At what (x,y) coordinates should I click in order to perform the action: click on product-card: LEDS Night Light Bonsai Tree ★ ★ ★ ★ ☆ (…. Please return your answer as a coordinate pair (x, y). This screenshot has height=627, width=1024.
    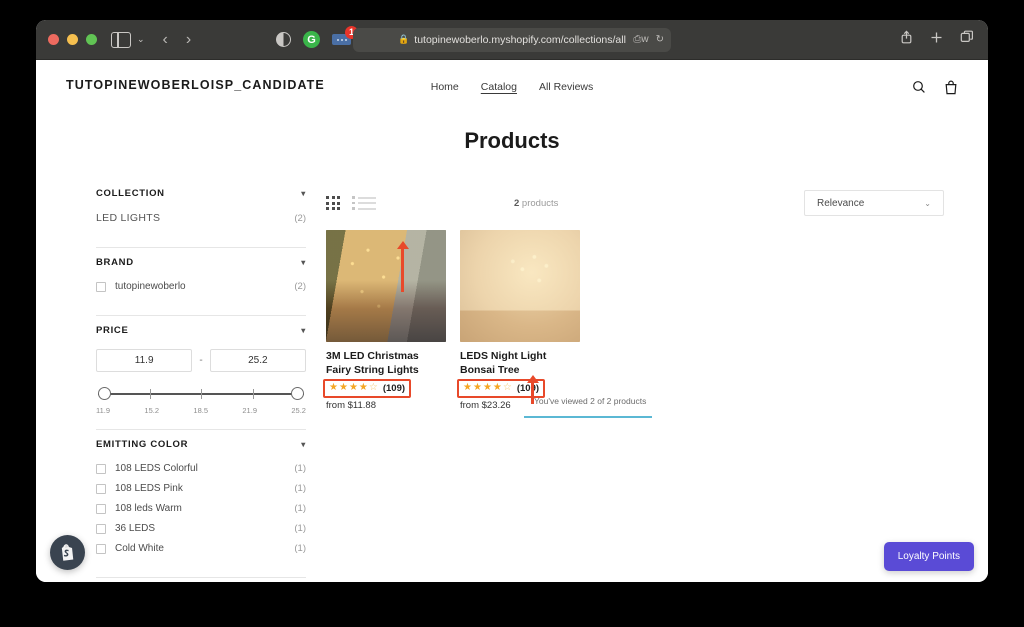
    Looking at the image, I should click on (518, 320).